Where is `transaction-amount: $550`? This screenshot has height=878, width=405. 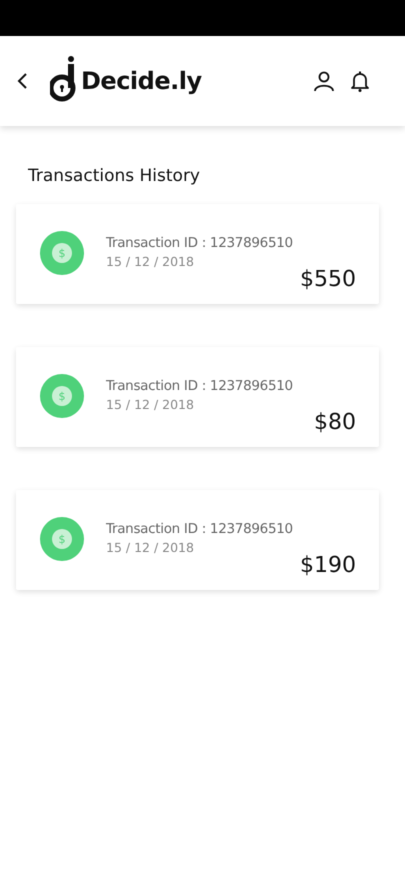
transaction-amount: $550 is located at coordinates (328, 279).